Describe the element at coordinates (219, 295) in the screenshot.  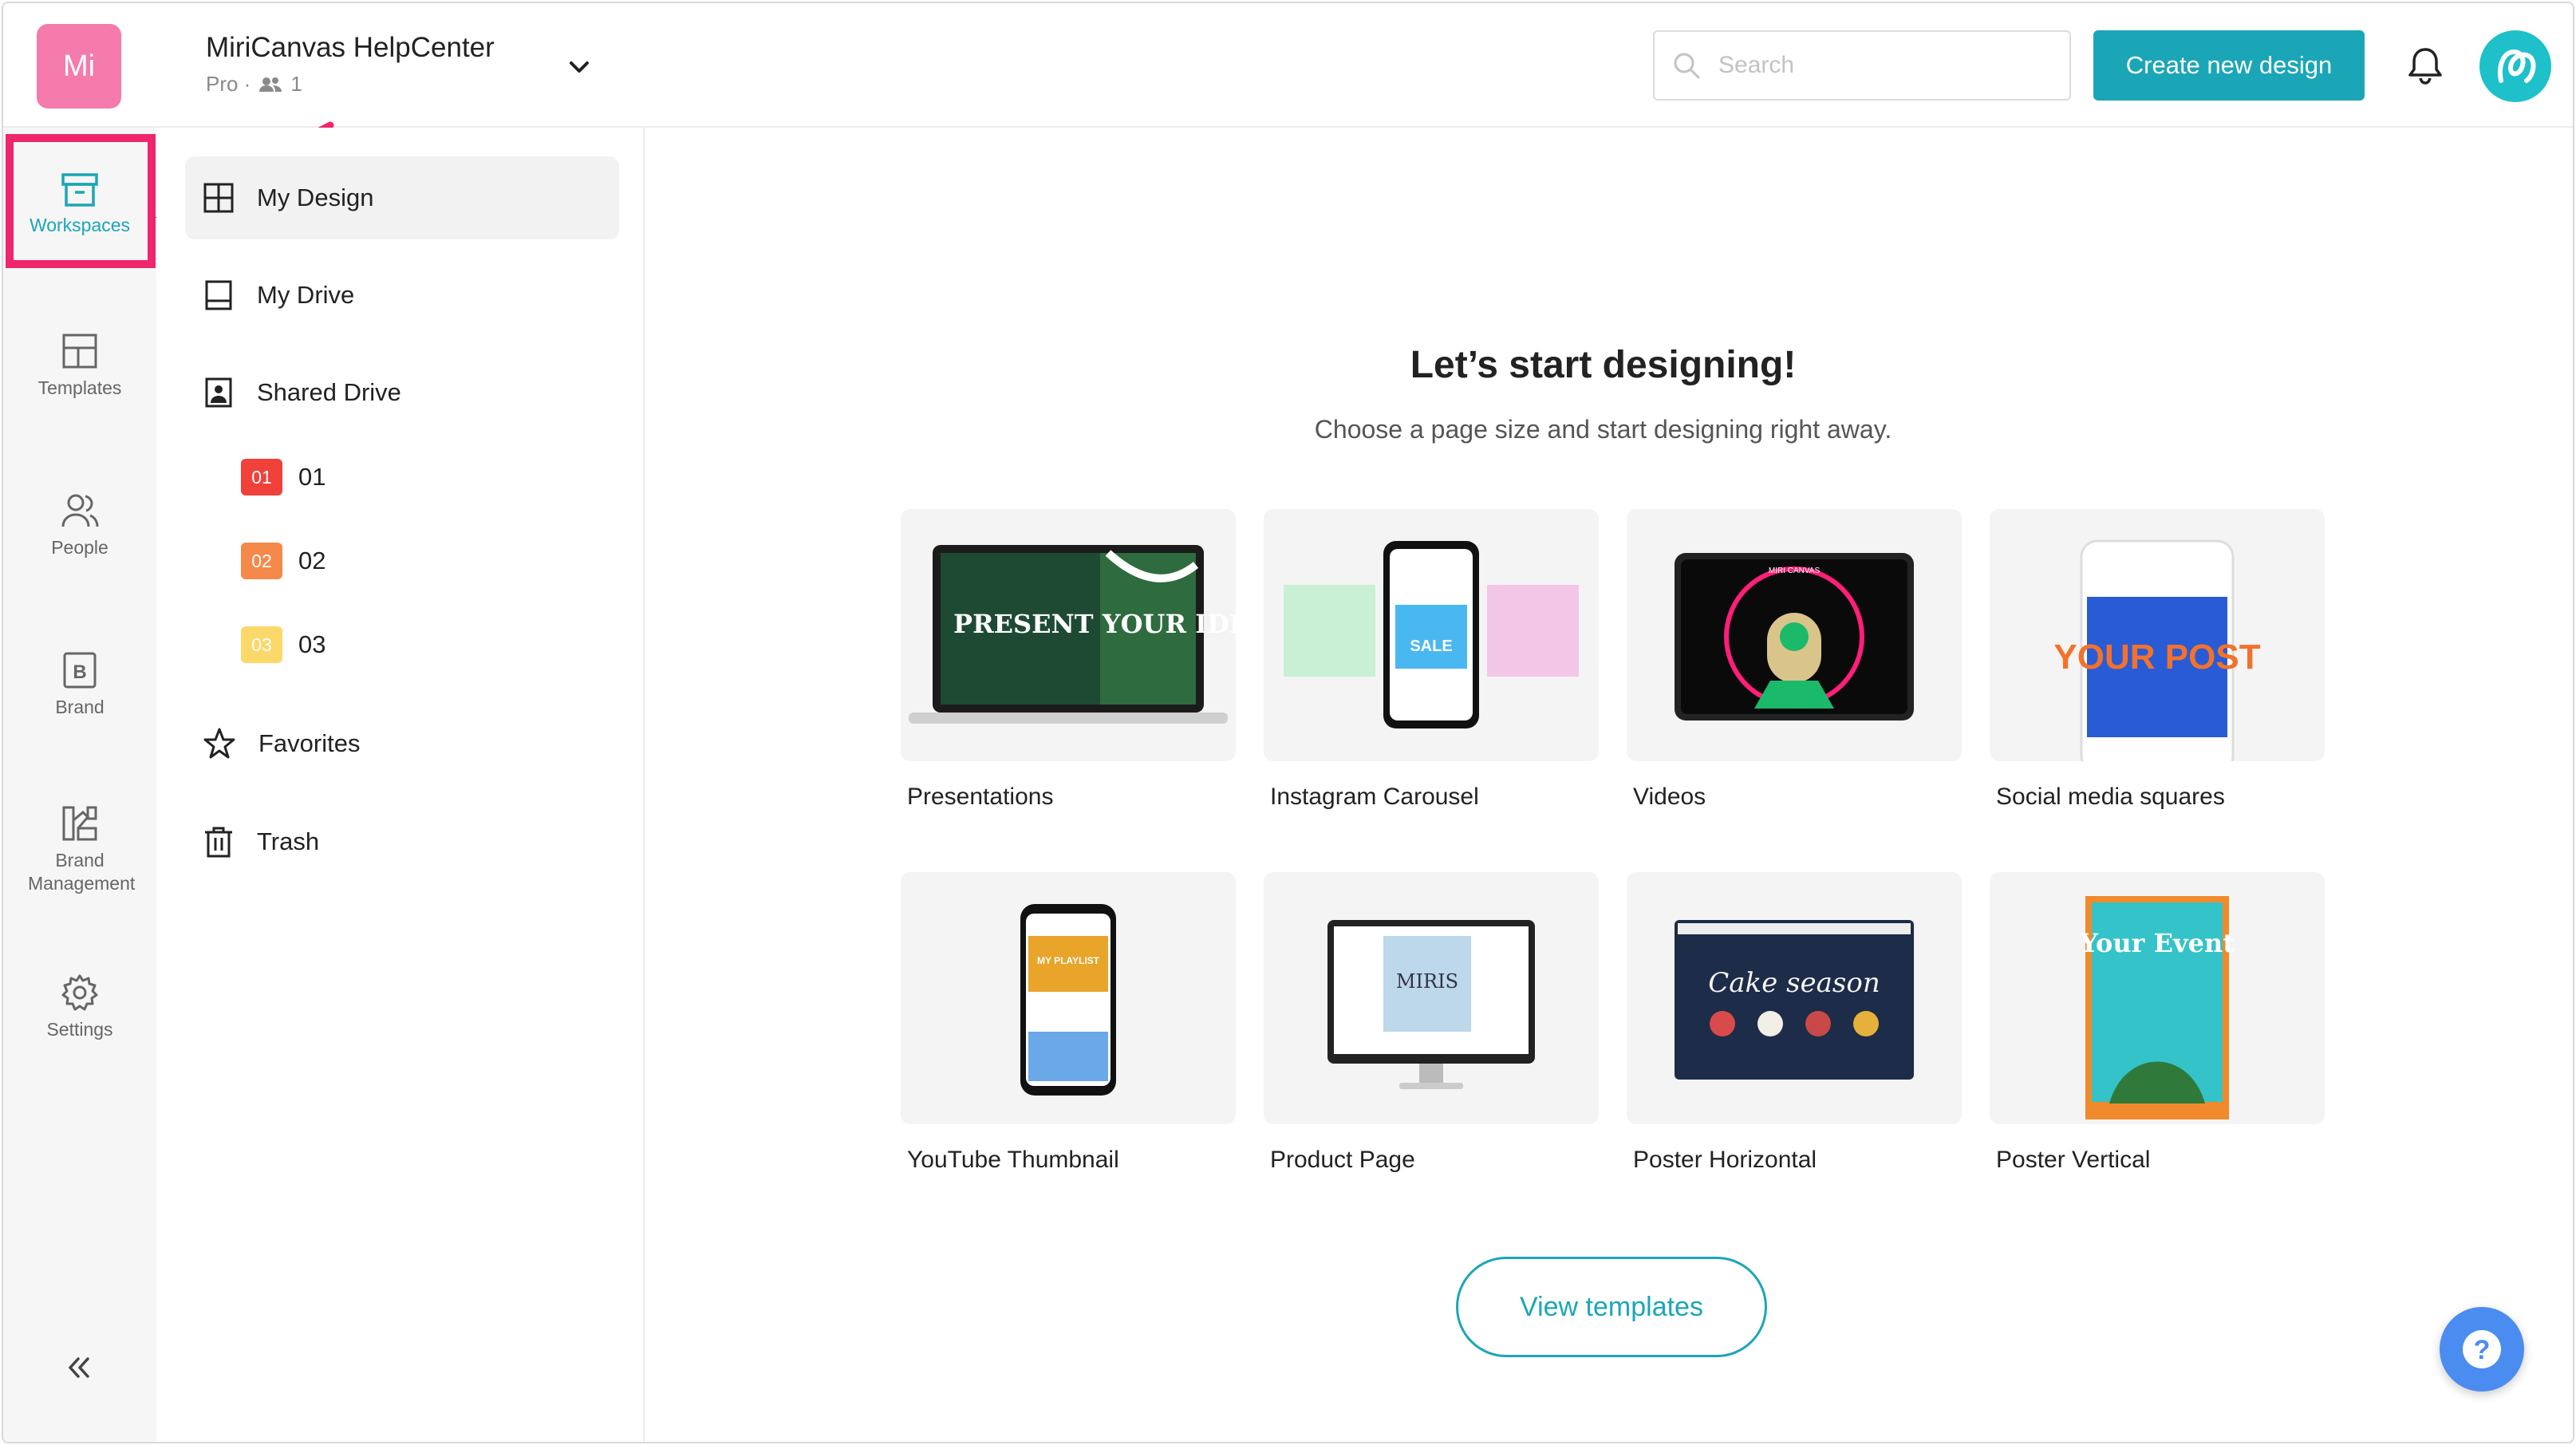
I see `drive-icon` at that location.